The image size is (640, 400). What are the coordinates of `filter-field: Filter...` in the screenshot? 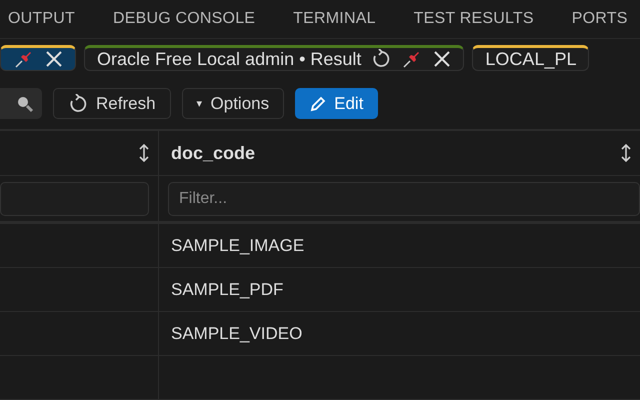 It's located at (404, 199).